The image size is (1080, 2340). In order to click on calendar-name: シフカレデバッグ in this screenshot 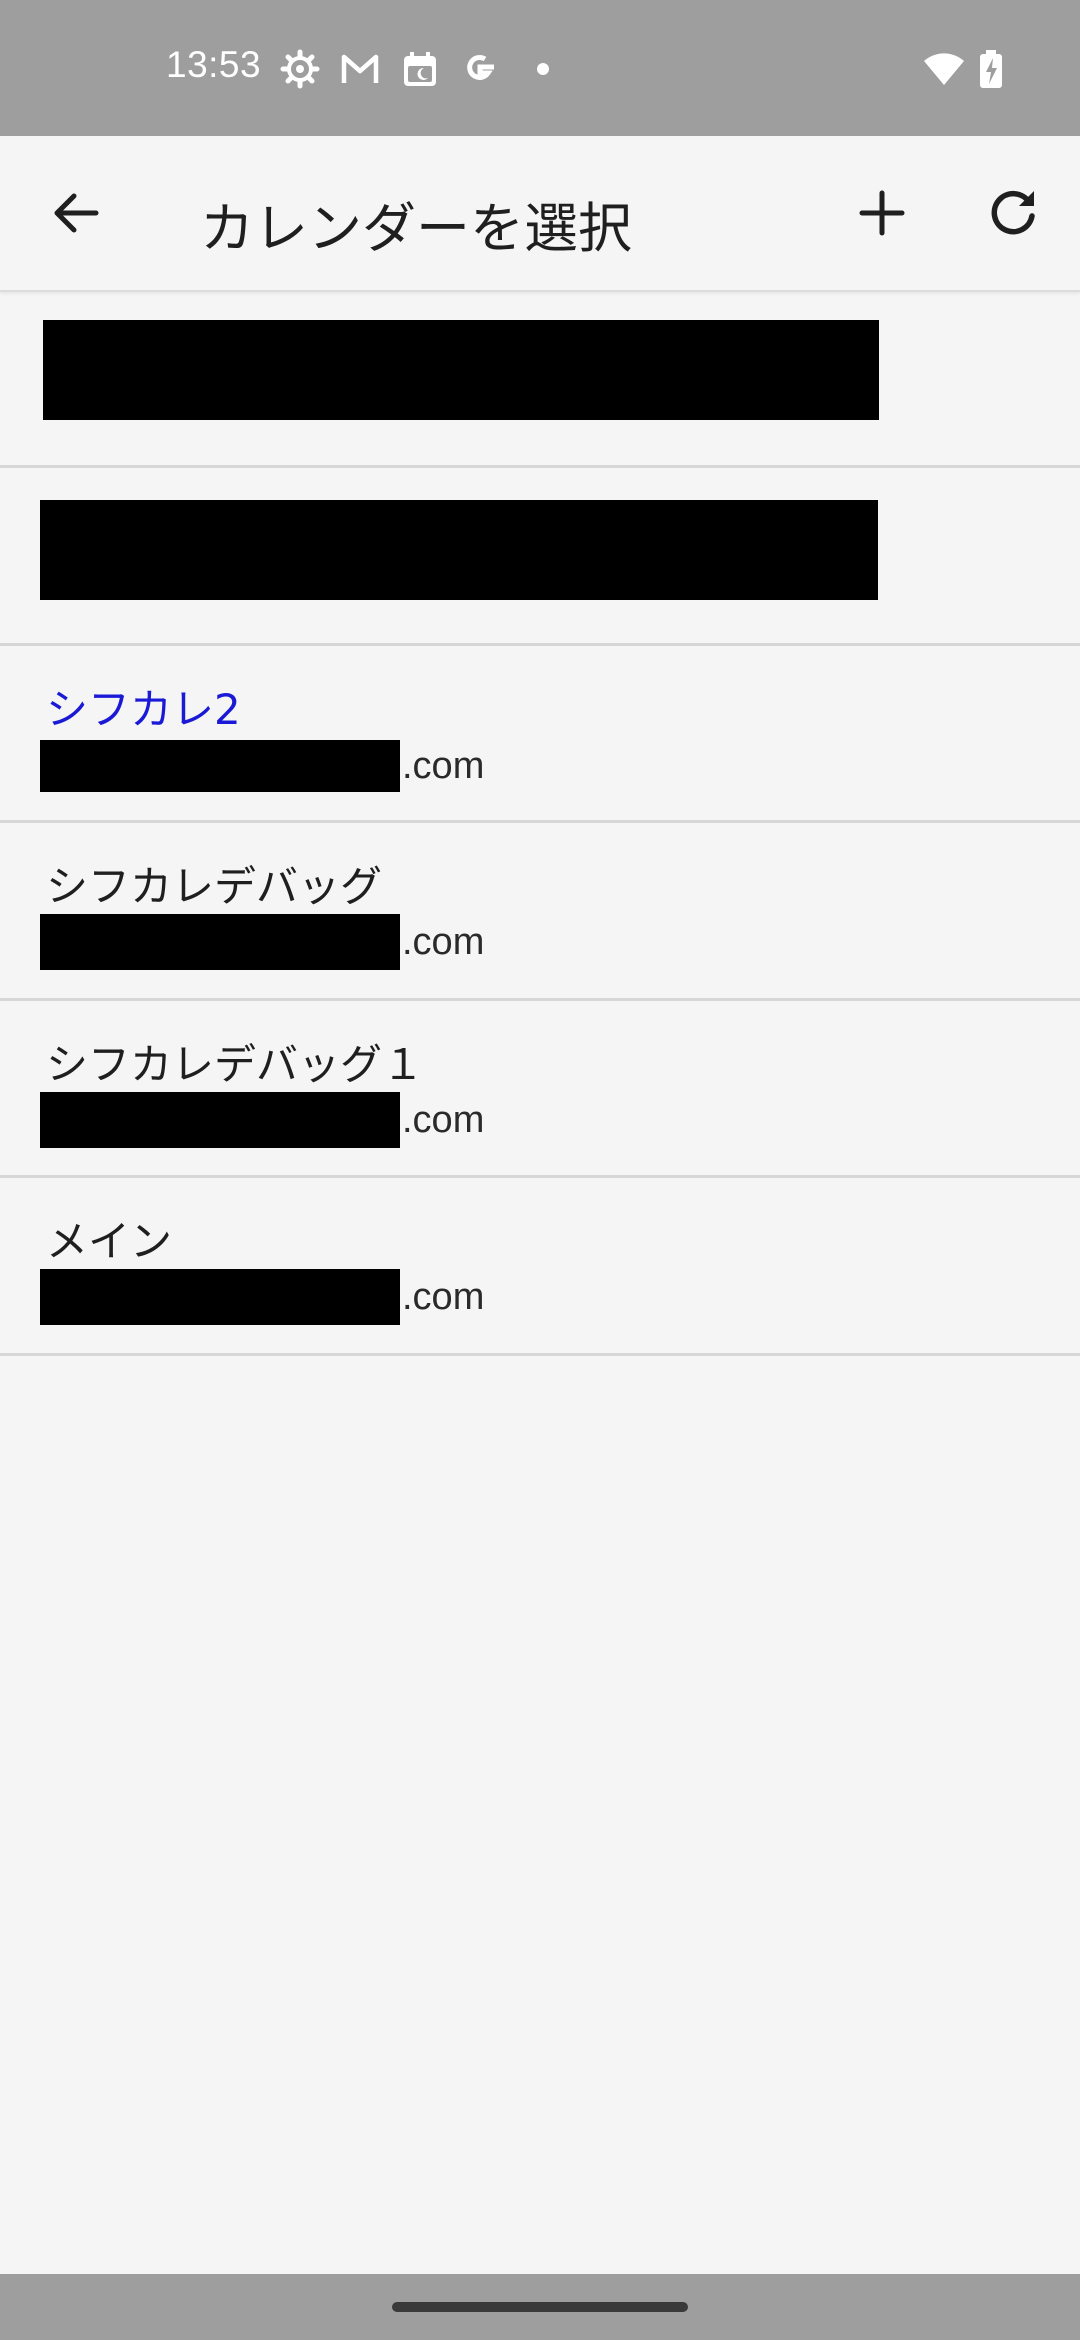, I will do `click(214, 886)`.